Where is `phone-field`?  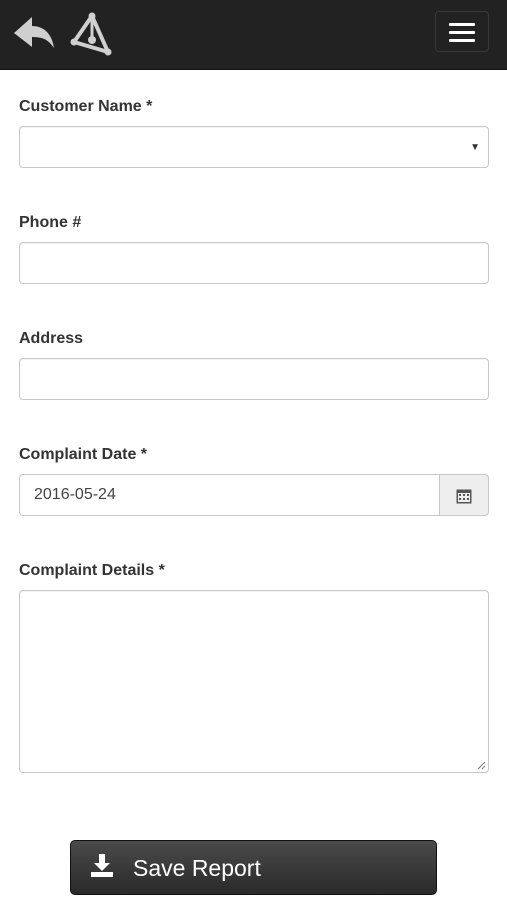 phone-field is located at coordinates (254, 263).